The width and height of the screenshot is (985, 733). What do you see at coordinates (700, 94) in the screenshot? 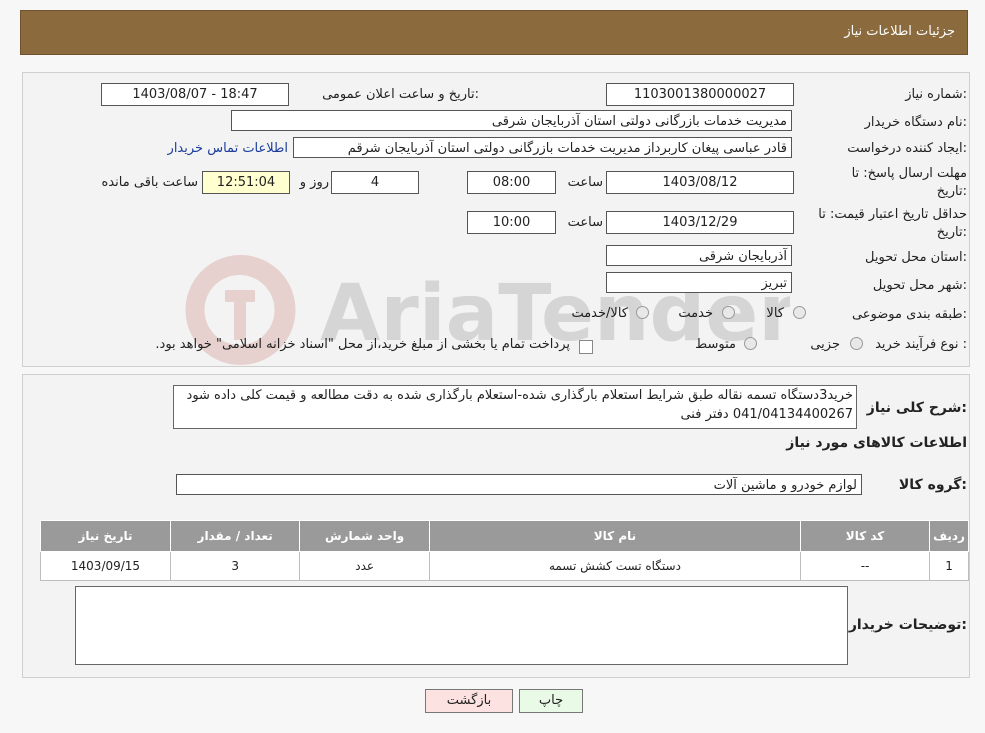
I see `need-number-field: 1103001380000027` at bounding box center [700, 94].